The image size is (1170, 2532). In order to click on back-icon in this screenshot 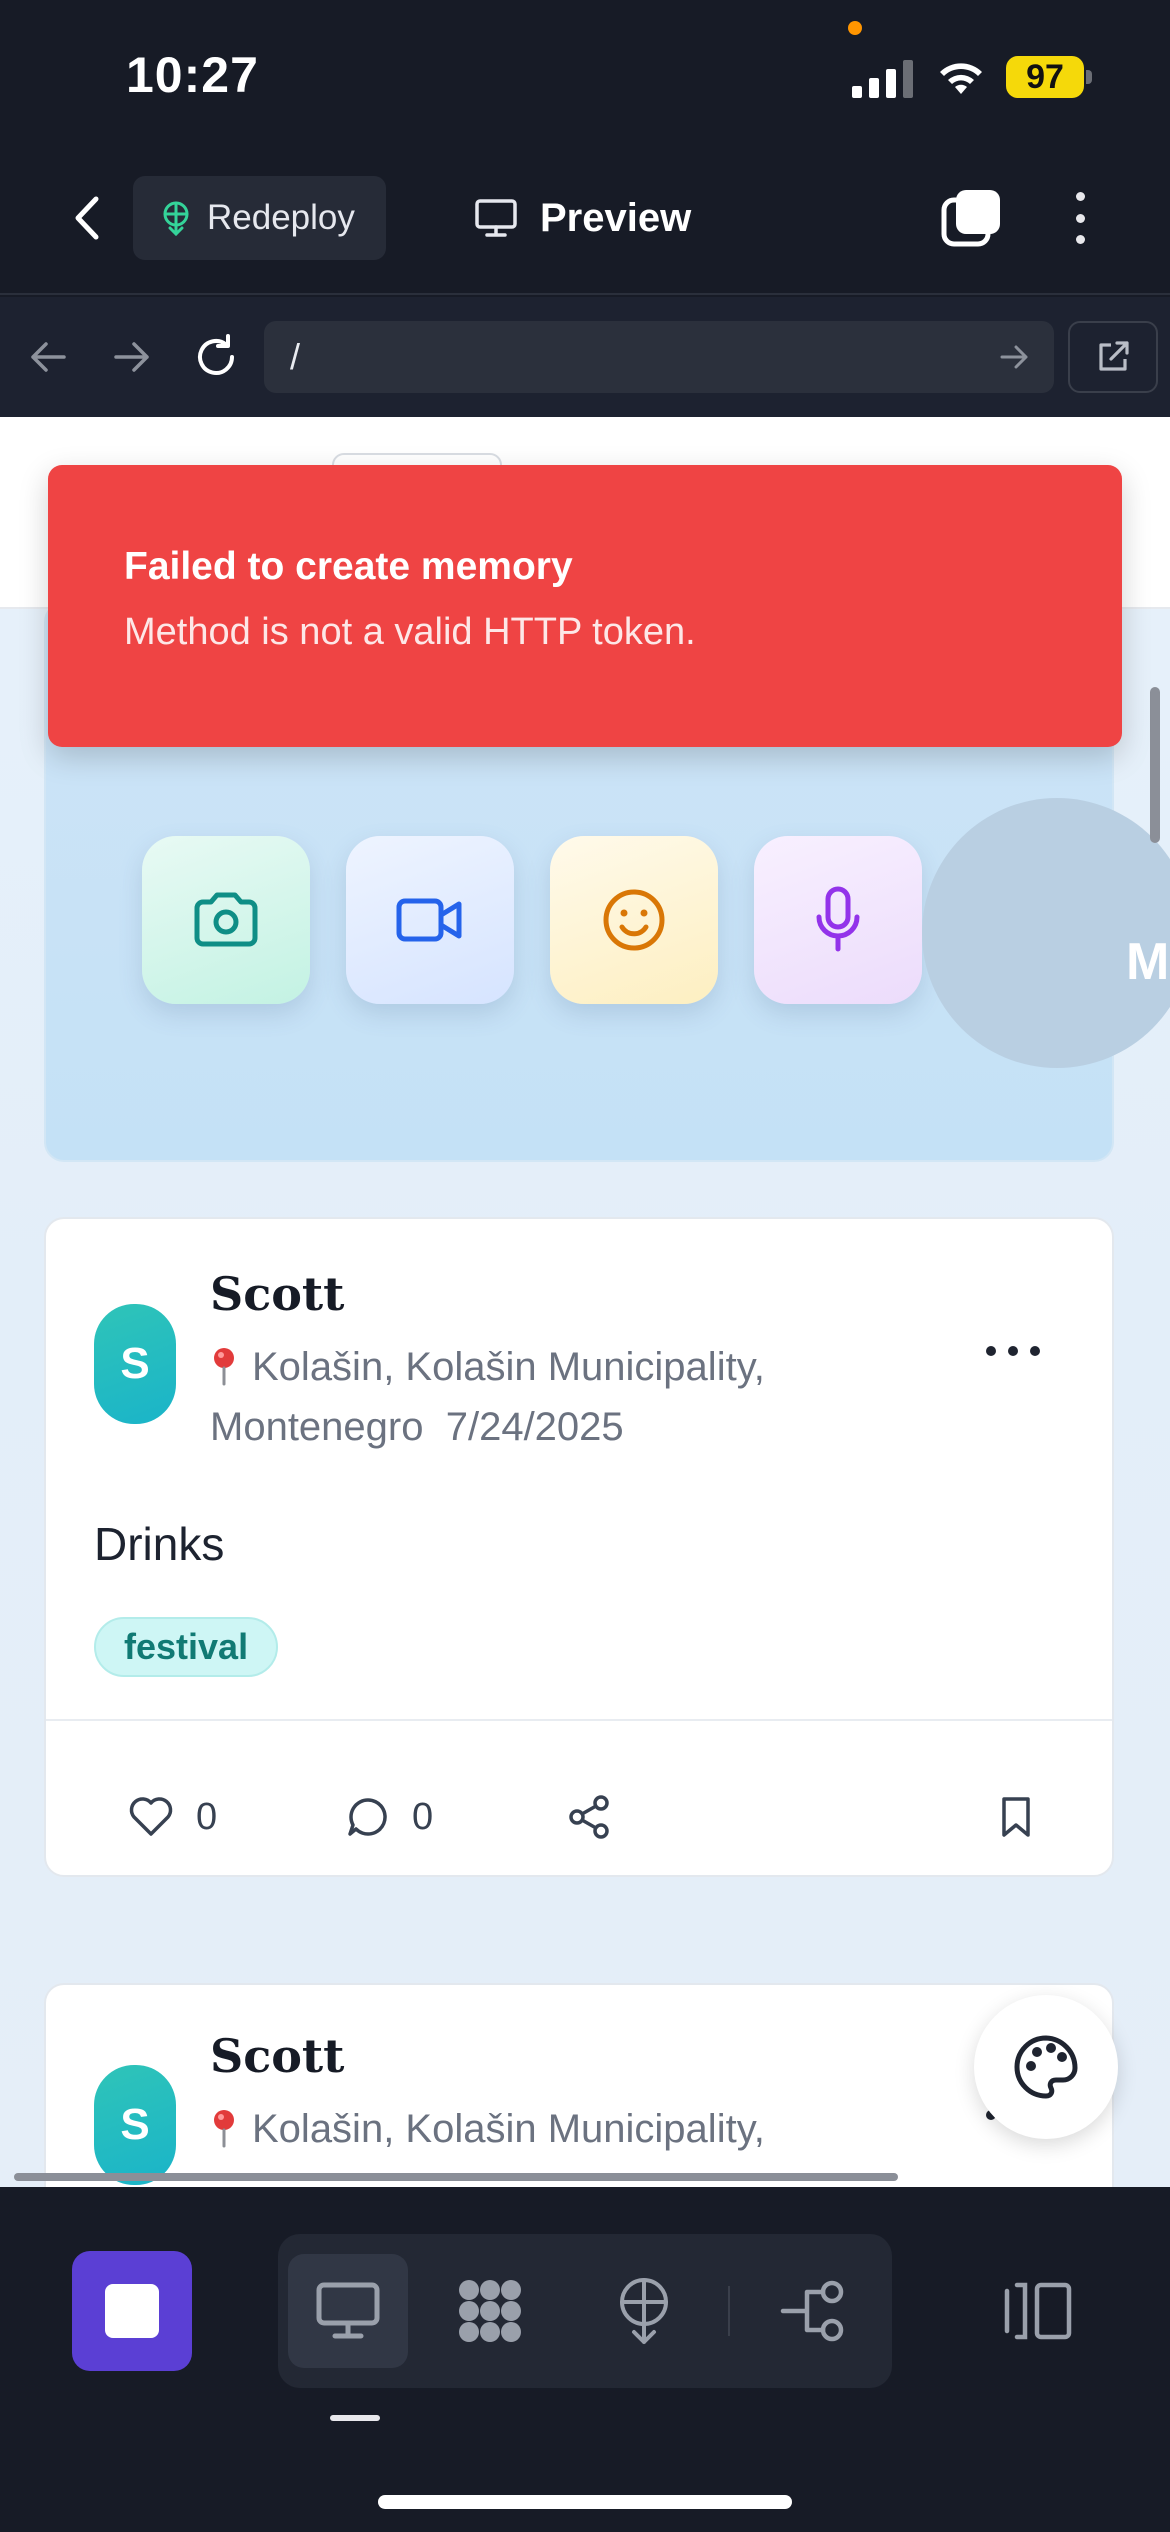, I will do `click(87, 218)`.